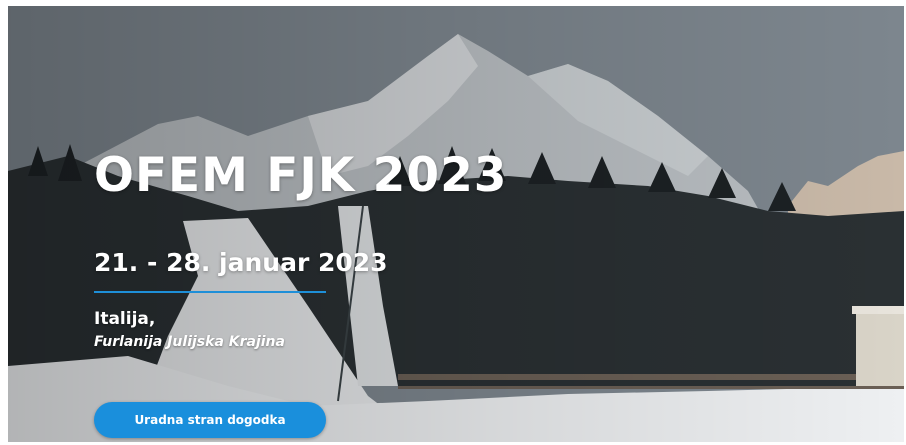 This screenshot has width=906, height=445. Describe the element at coordinates (125, 319) in the screenshot. I see `event-country: Italija,` at that location.